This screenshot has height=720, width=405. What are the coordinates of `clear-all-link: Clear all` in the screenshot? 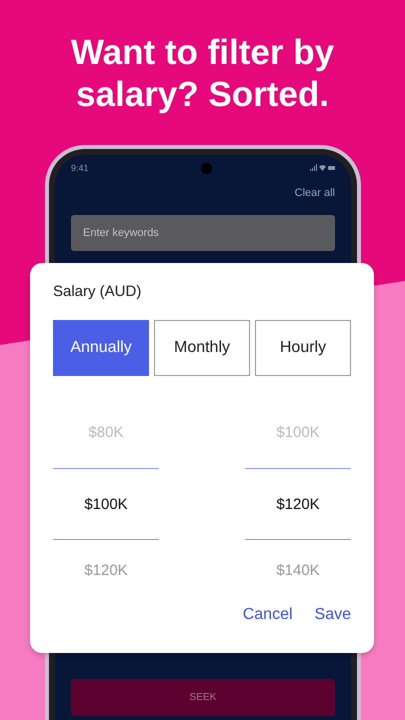 It's located at (314, 193).